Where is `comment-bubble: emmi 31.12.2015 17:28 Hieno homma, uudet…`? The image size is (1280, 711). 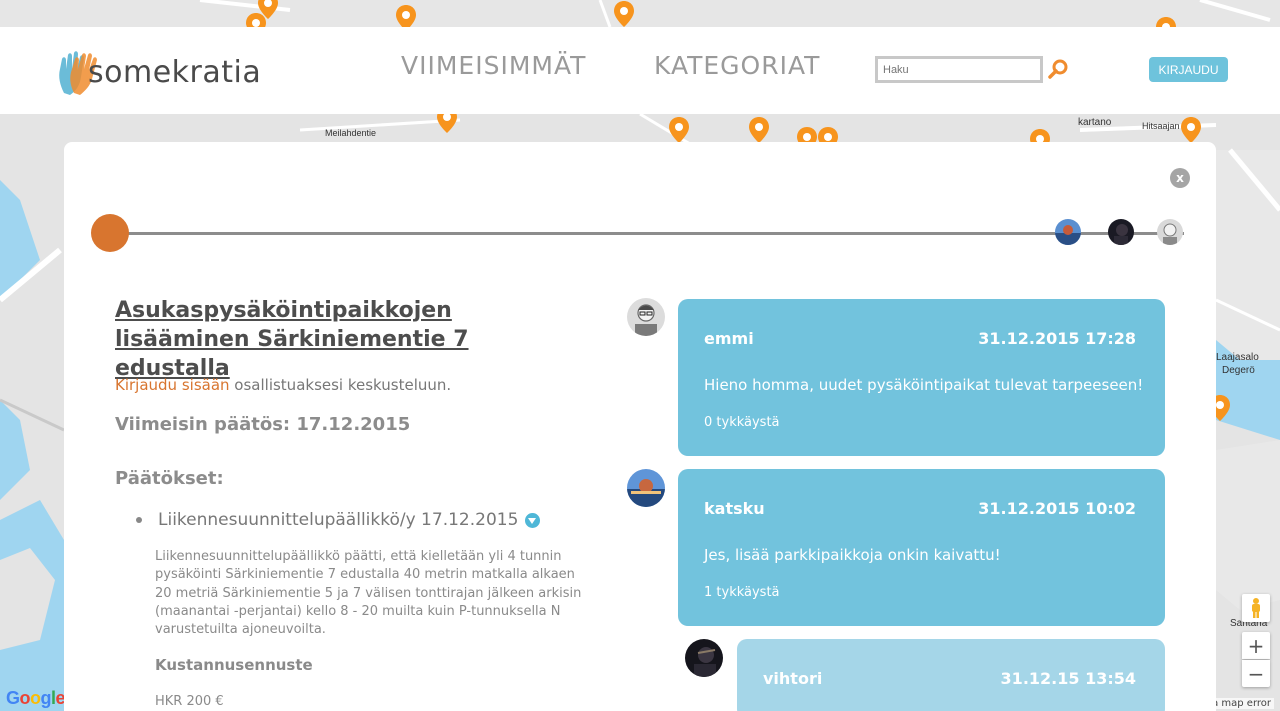
comment-bubble: emmi 31.12.2015 17:28 Hieno homma, uudet… is located at coordinates (921, 377).